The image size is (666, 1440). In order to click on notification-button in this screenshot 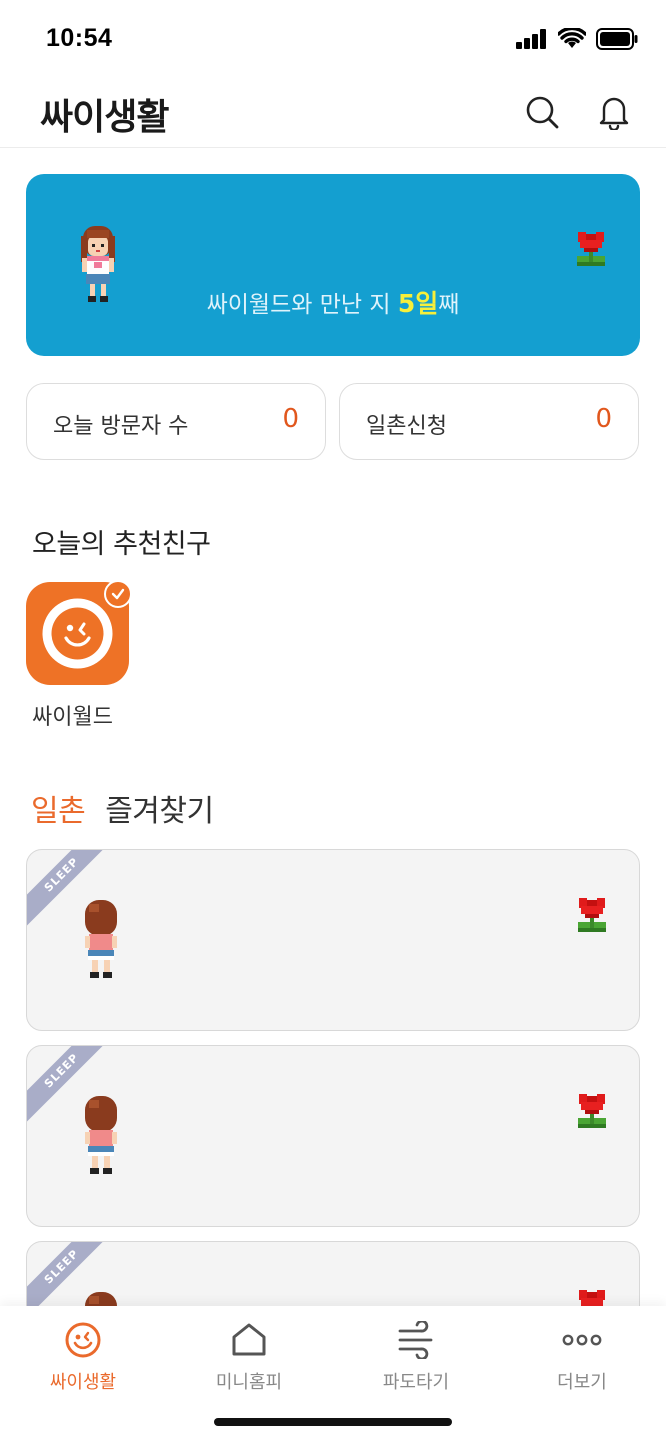, I will do `click(614, 112)`.